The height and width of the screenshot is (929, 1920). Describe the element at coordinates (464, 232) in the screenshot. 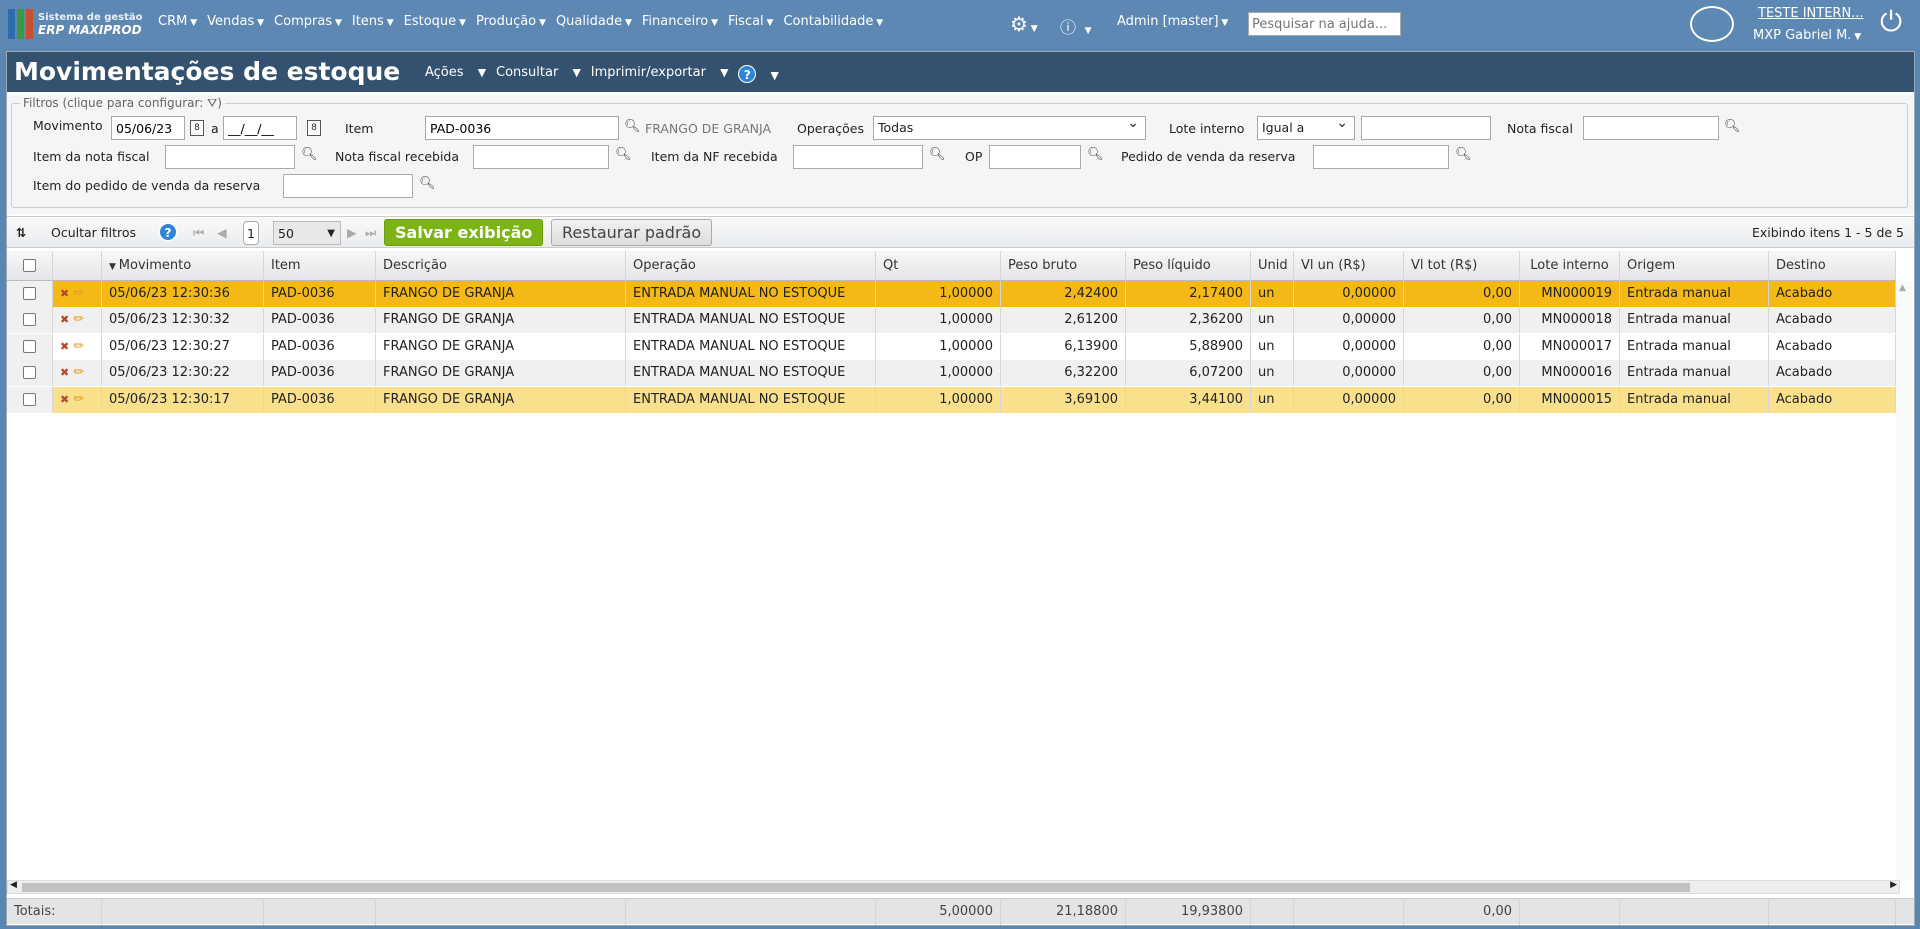

I see `save-view-button: Salvar exibição` at that location.